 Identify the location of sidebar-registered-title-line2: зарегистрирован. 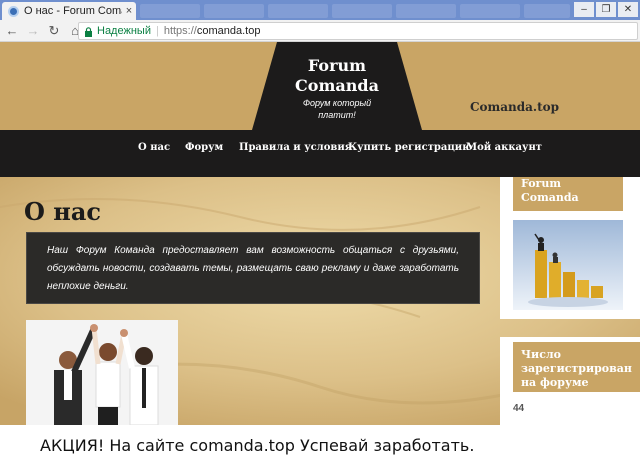
(576, 368).